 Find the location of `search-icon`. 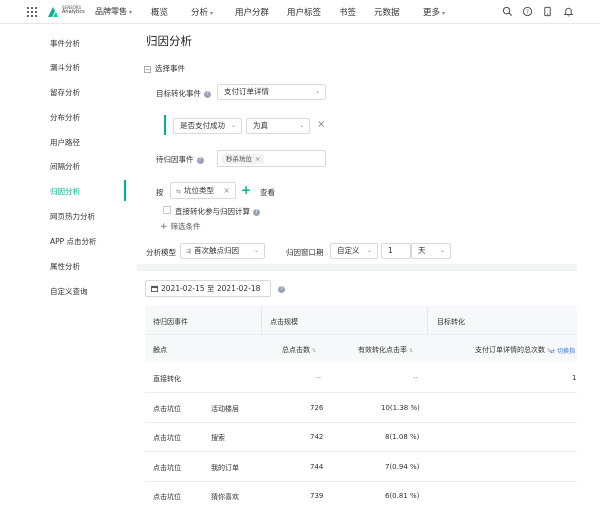

search-icon is located at coordinates (507, 11).